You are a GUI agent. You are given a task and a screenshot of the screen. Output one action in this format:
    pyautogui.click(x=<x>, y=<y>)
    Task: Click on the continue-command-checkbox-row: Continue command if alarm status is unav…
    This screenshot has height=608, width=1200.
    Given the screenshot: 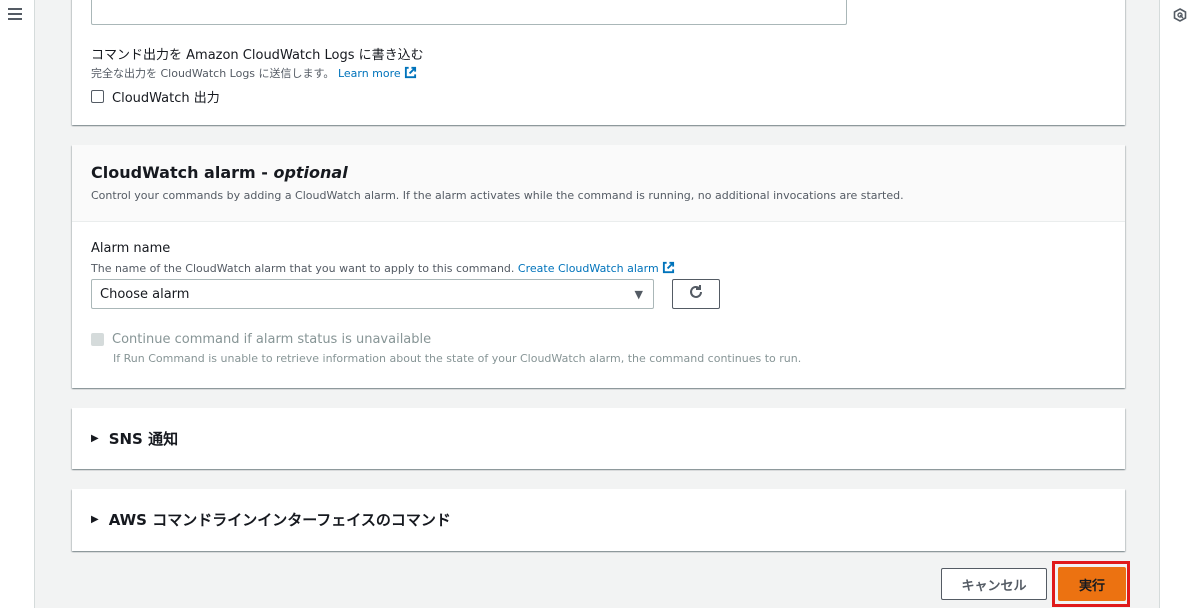 What is the action you would take?
    pyautogui.click(x=261, y=339)
    